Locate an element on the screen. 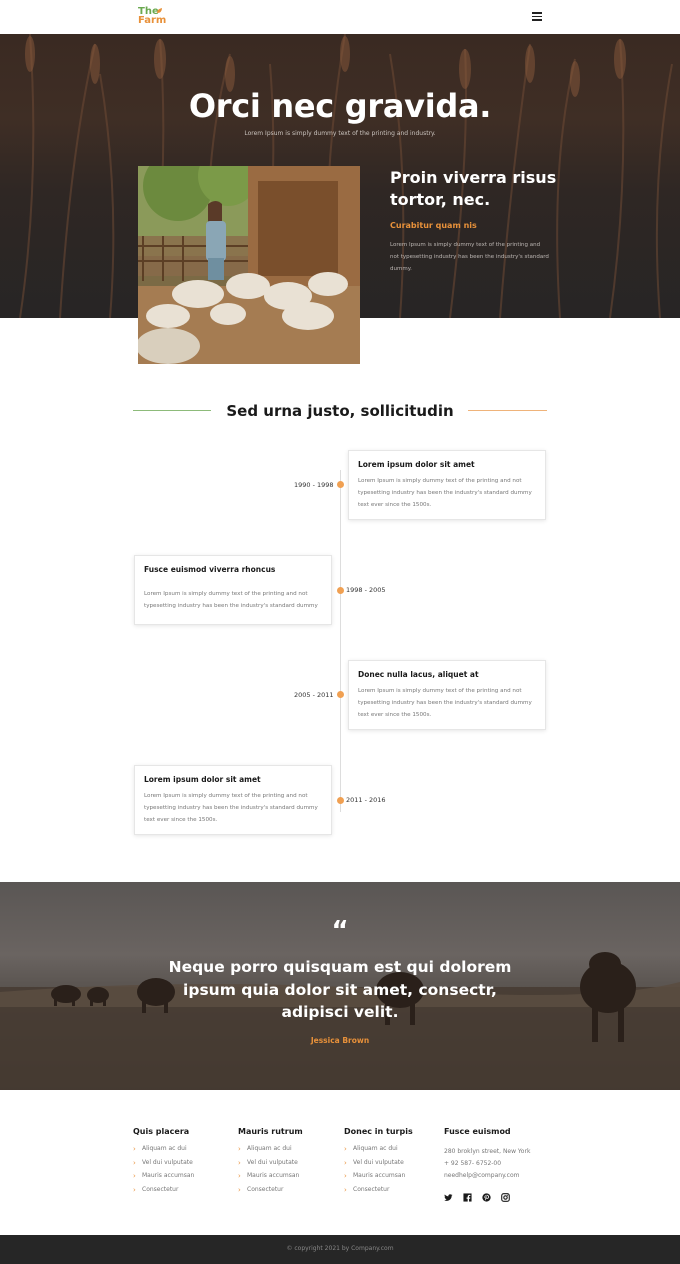 Image resolution: width=680 pixels, height=1264 pixels. timeline-date: 2005 - 2011 is located at coordinates (314, 695).